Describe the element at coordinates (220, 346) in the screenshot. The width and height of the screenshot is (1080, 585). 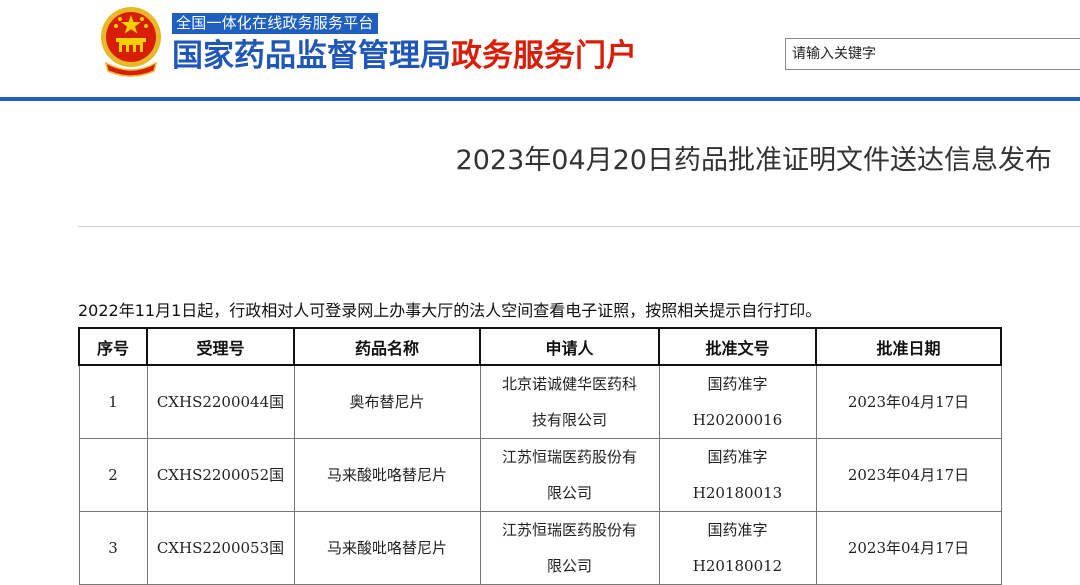
I see `header-accept-no: 受理号` at that location.